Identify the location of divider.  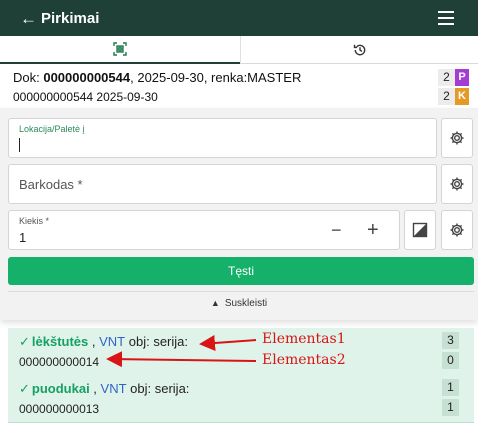
(241, 291).